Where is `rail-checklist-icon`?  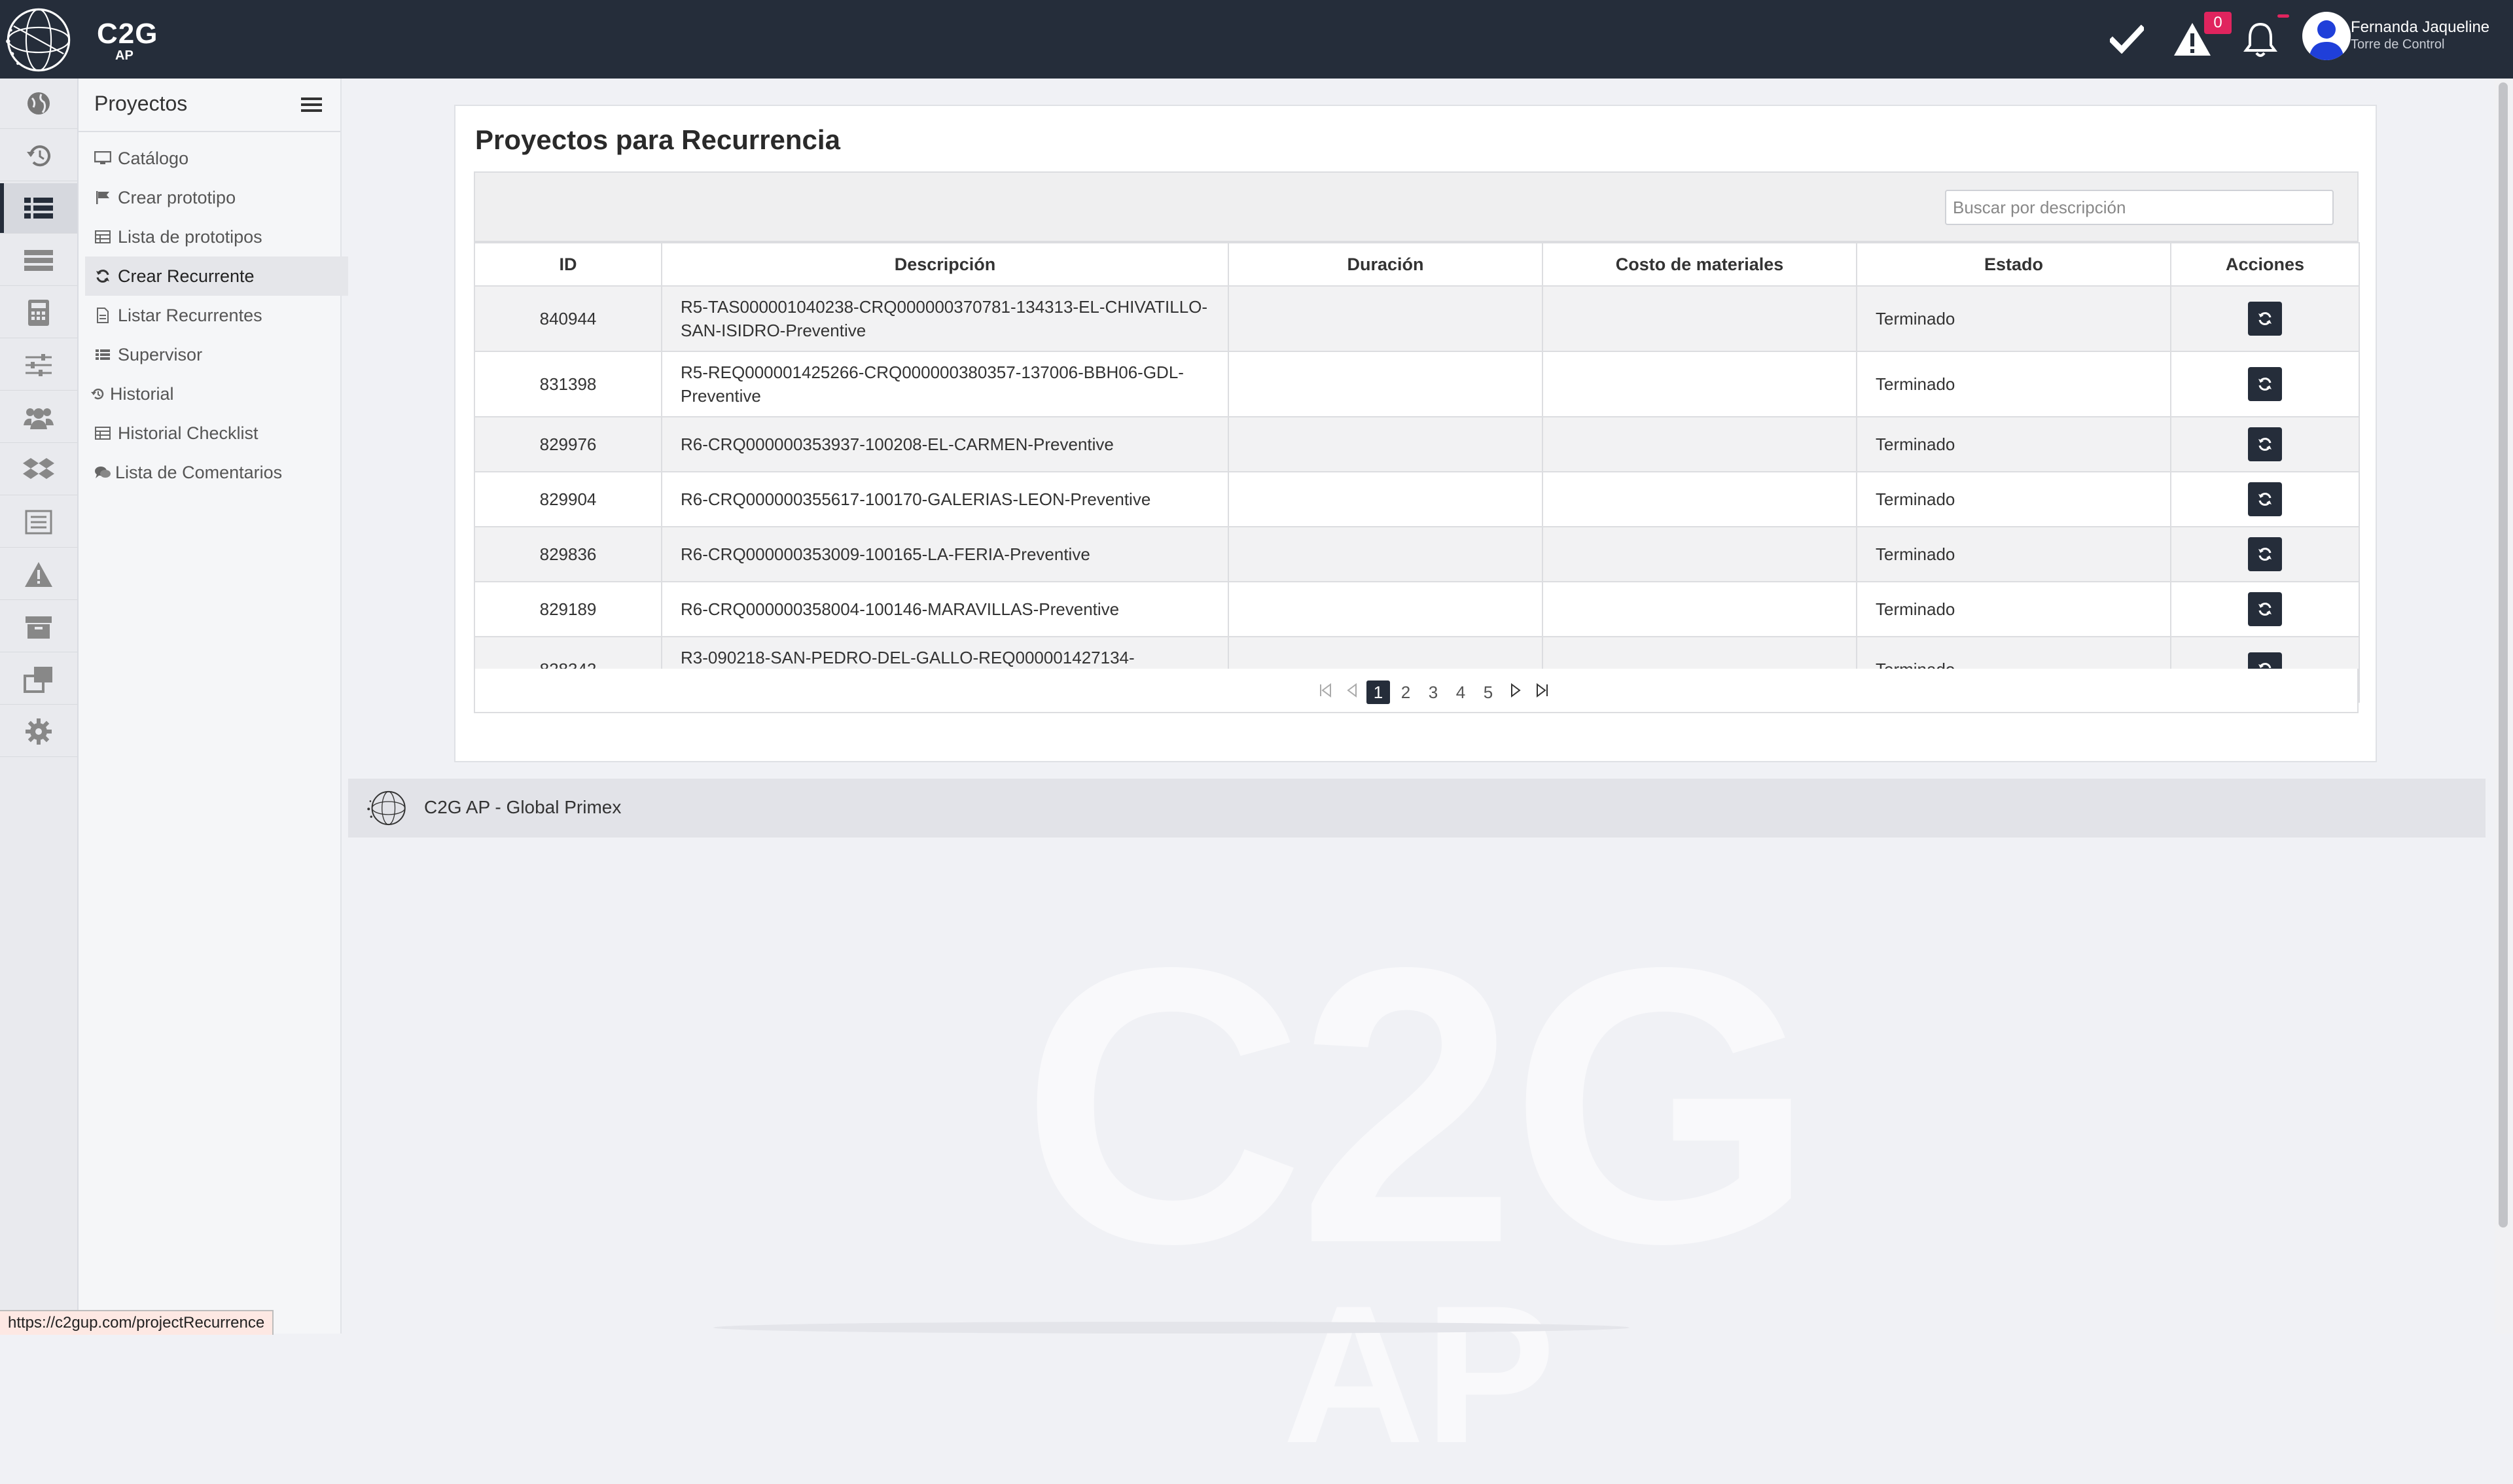
rail-checklist-icon is located at coordinates (38, 522).